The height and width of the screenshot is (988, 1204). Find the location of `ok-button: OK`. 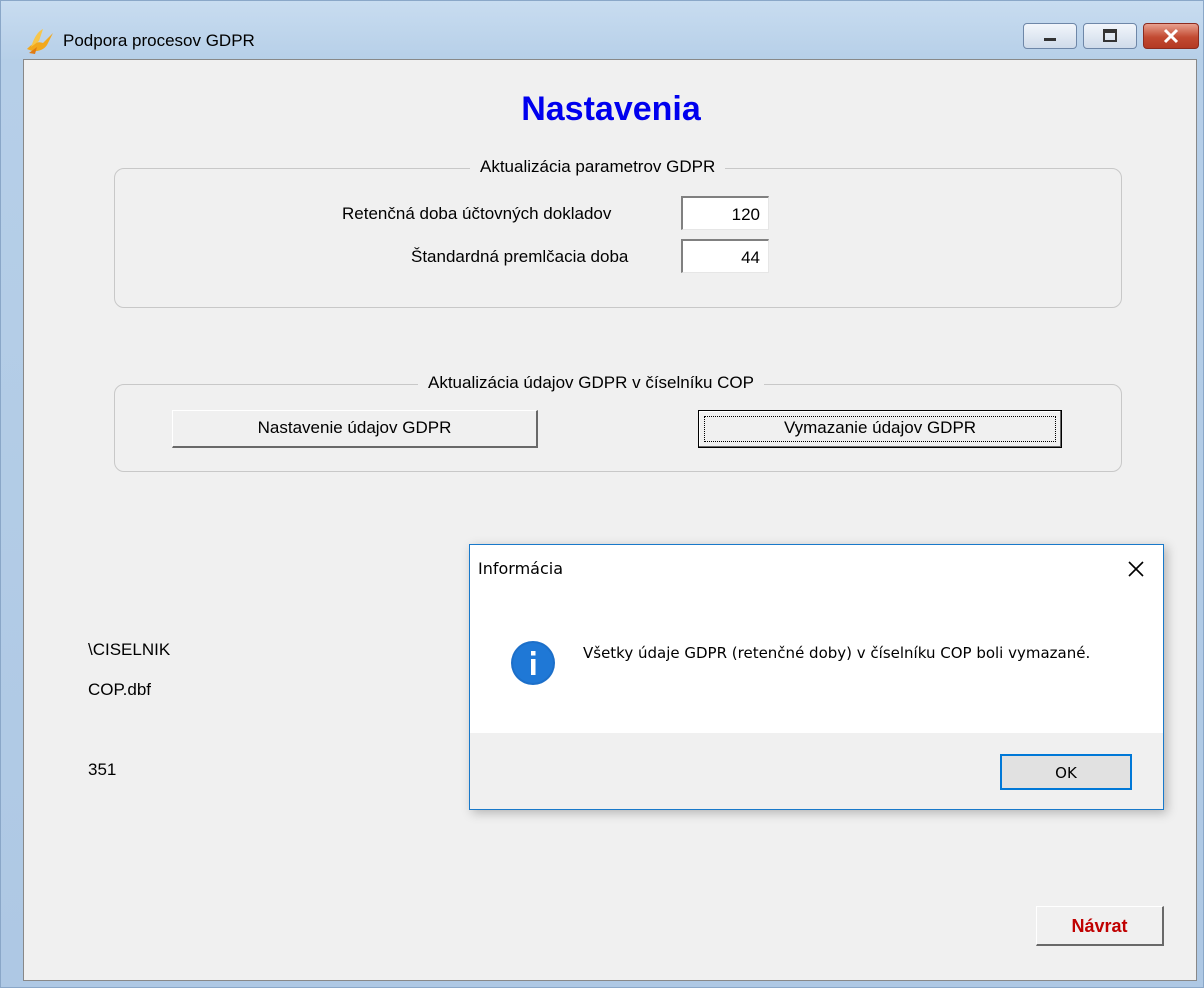

ok-button: OK is located at coordinates (1066, 772).